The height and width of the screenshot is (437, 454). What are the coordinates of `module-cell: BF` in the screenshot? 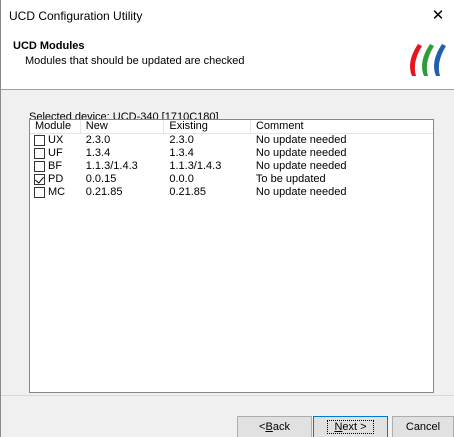 It's located at (55, 166).